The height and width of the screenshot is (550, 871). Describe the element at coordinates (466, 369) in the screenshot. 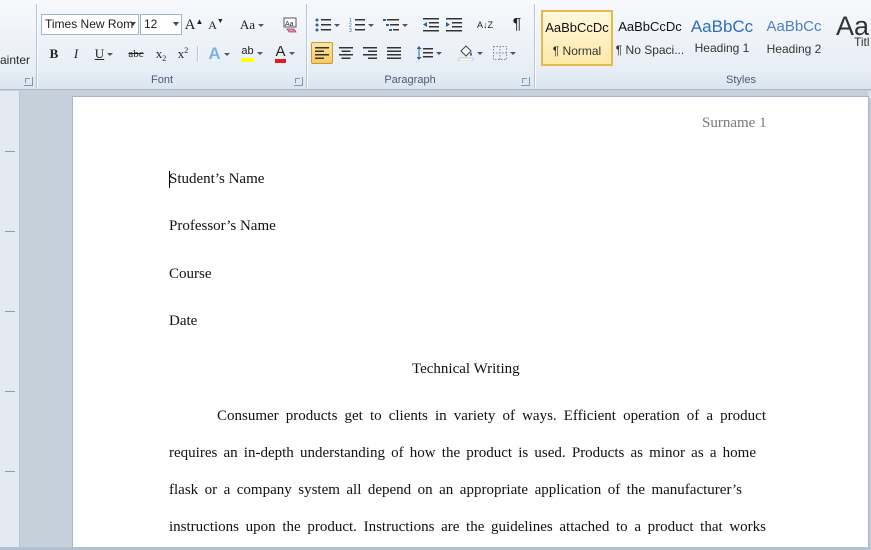

I see `document-title: Technical Writing` at that location.